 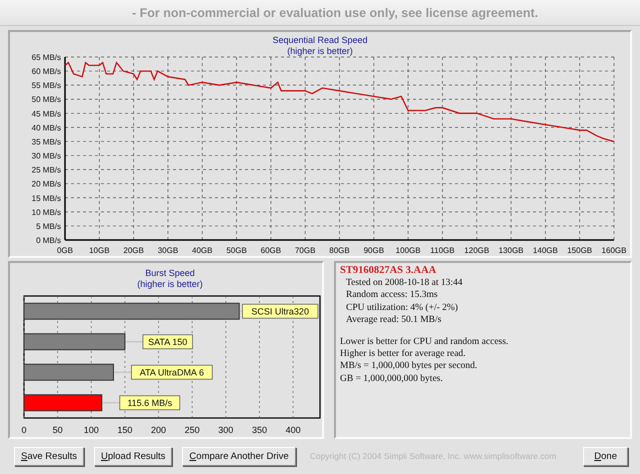 I want to click on y-tick-label: 115.6 MB/s, so click(x=150, y=403).